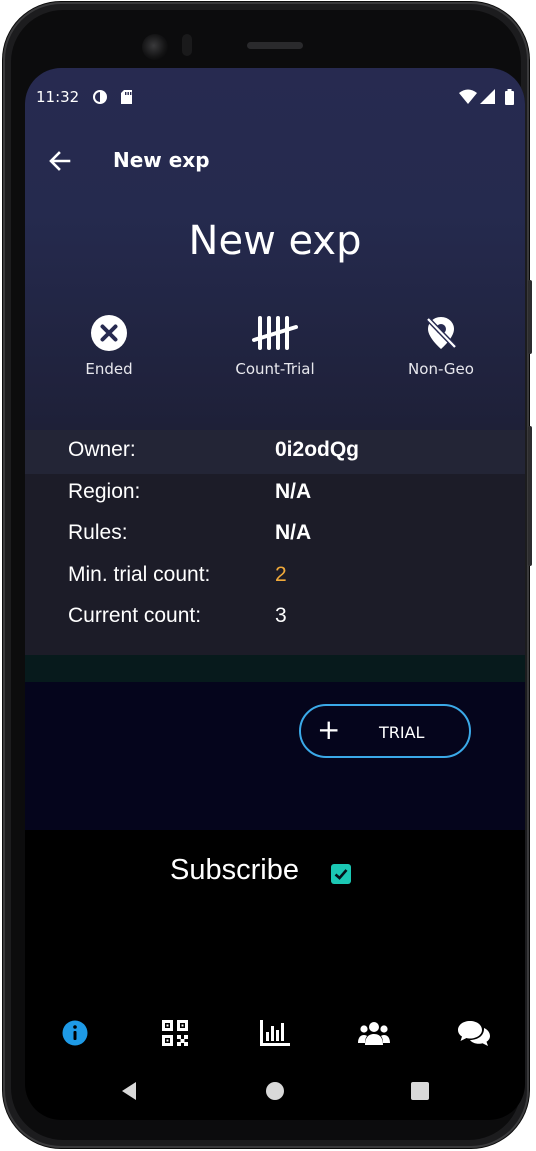  What do you see at coordinates (281, 615) in the screenshot?
I see `detail-value: 3` at bounding box center [281, 615].